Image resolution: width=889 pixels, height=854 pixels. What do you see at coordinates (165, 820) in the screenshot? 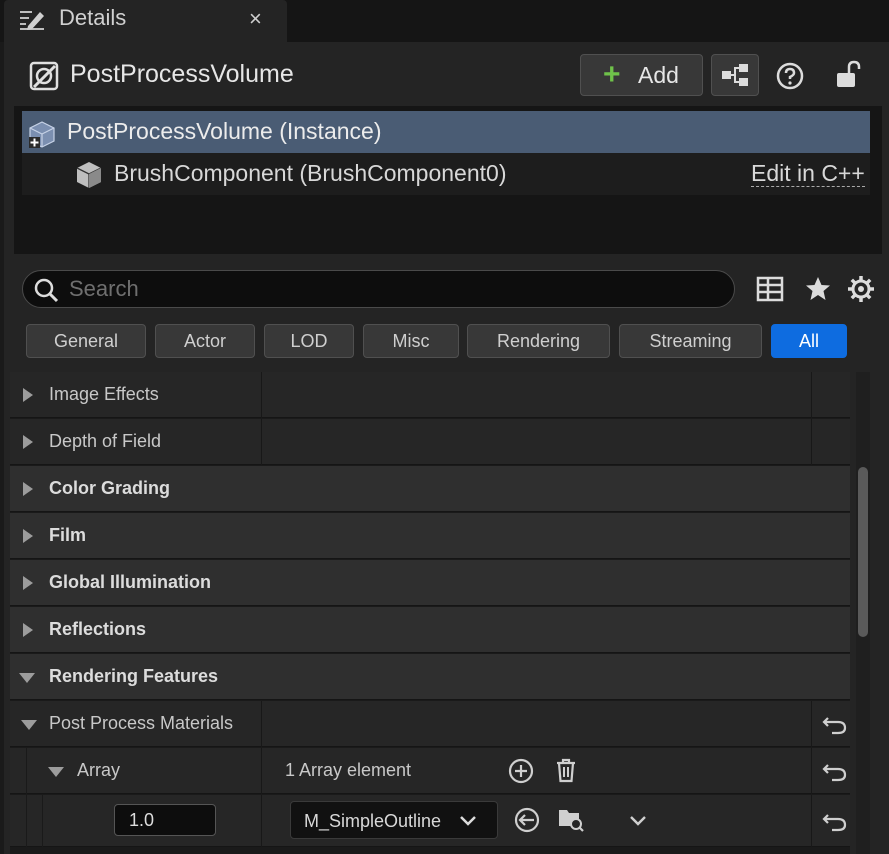
I see `weight-input: 1.0` at bounding box center [165, 820].